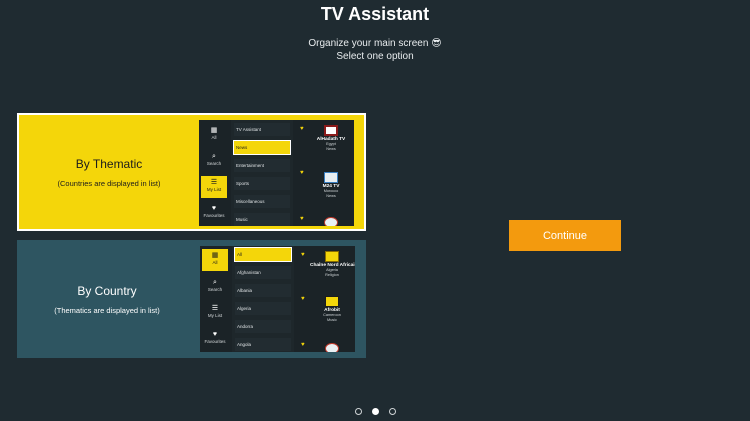  What do you see at coordinates (332, 309) in the screenshot?
I see `channel-card: Afrobit Cameroon Music` at bounding box center [332, 309].